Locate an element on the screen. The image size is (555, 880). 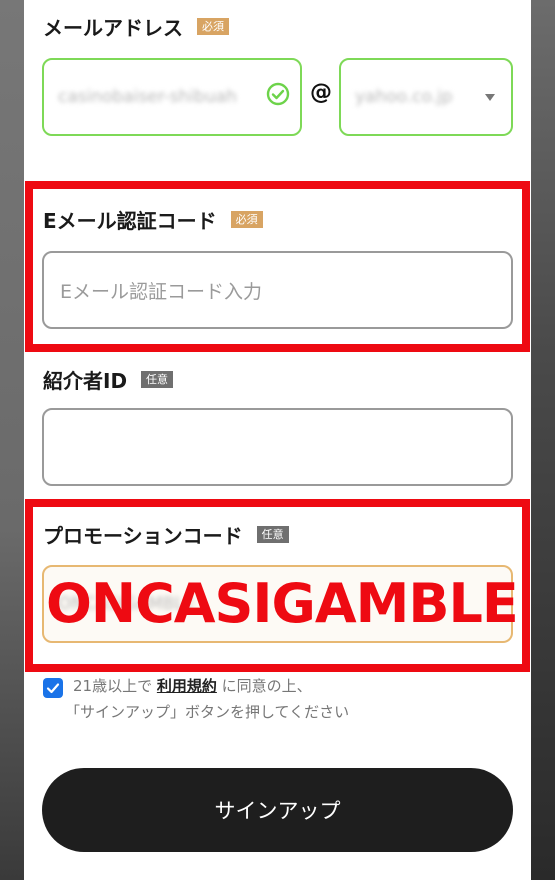
consent-line-1: 21歳以上で 利用規約 に同意の上、 is located at coordinates (192, 686).